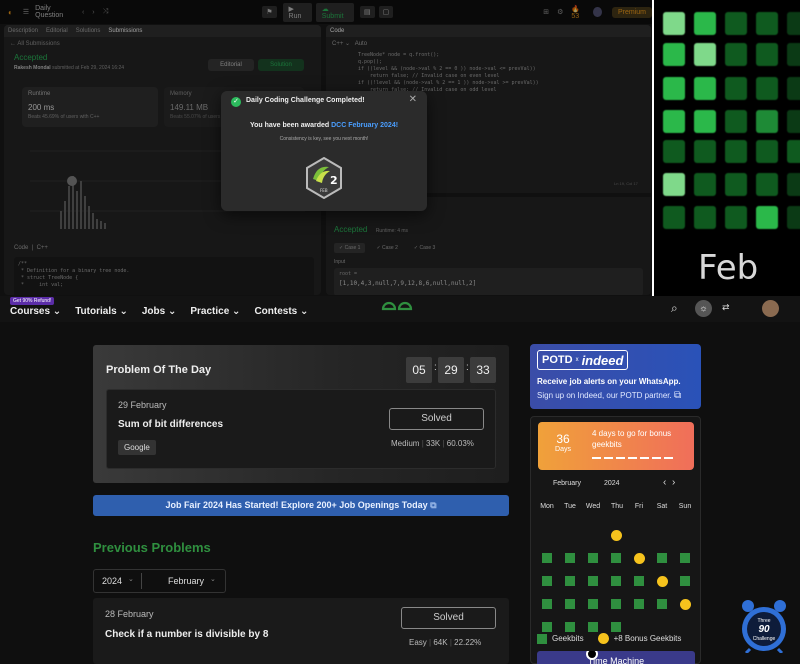  I want to click on nav-practice: Practice ⌄, so click(215, 311).